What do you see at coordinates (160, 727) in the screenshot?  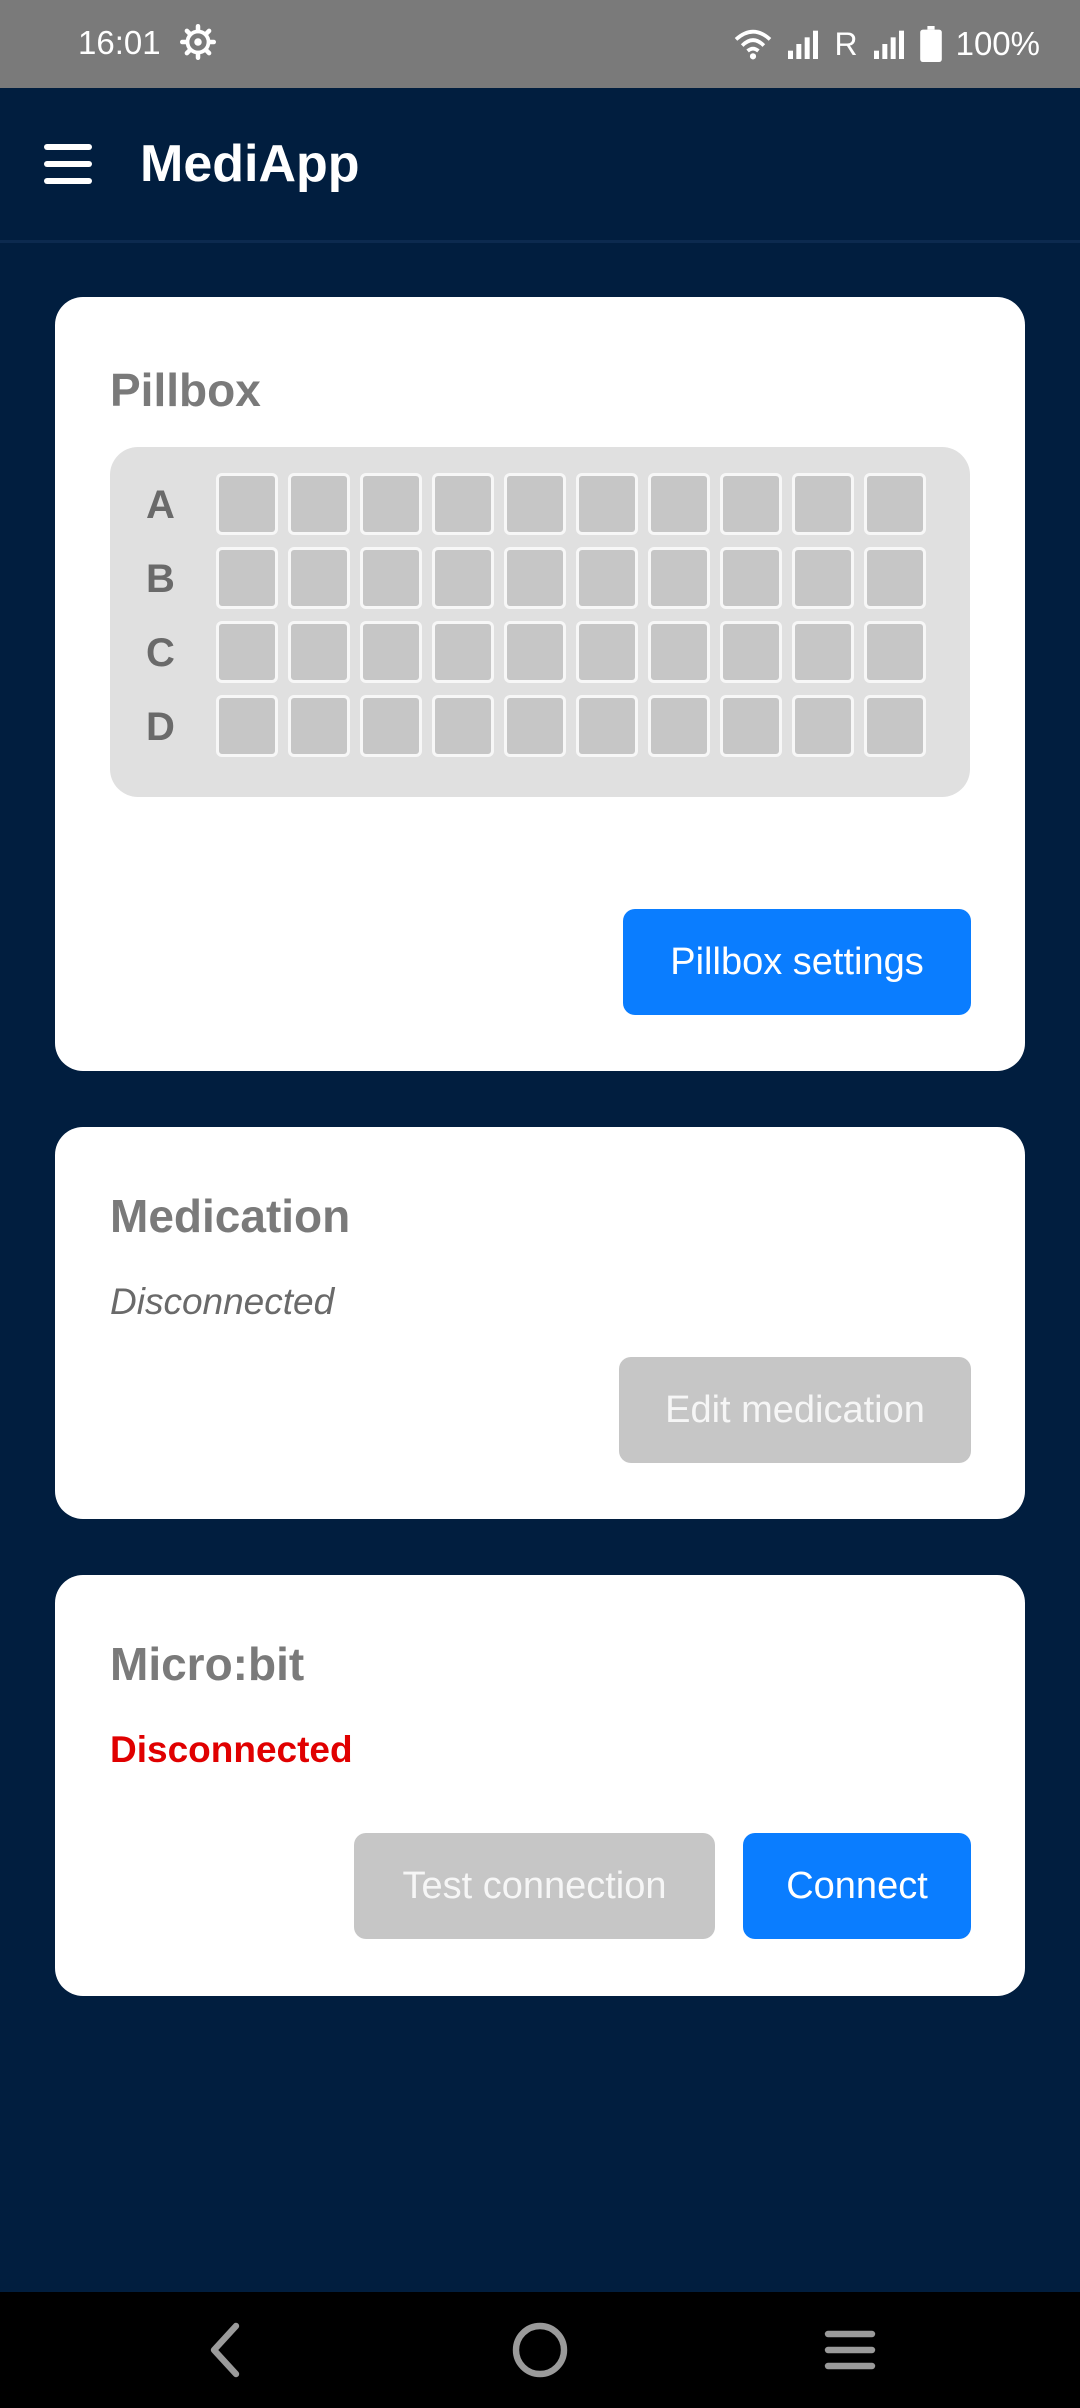 I see `pillbox-row-label: D` at bounding box center [160, 727].